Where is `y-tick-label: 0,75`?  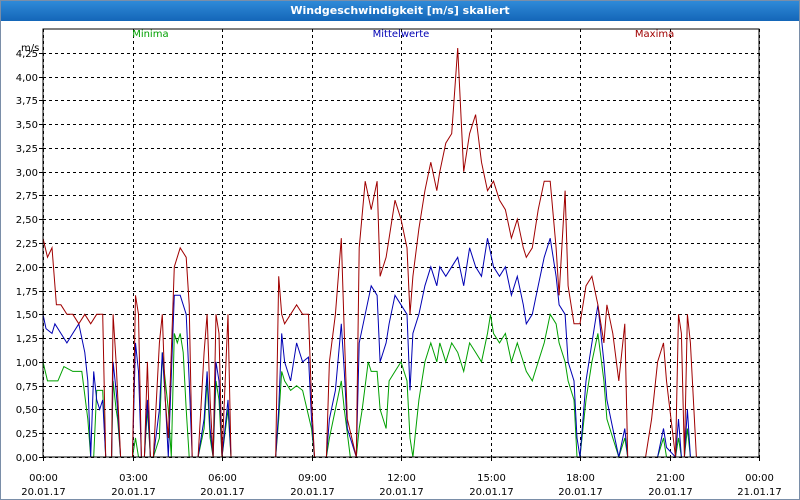 y-tick-label: 0,75 is located at coordinates (27, 387).